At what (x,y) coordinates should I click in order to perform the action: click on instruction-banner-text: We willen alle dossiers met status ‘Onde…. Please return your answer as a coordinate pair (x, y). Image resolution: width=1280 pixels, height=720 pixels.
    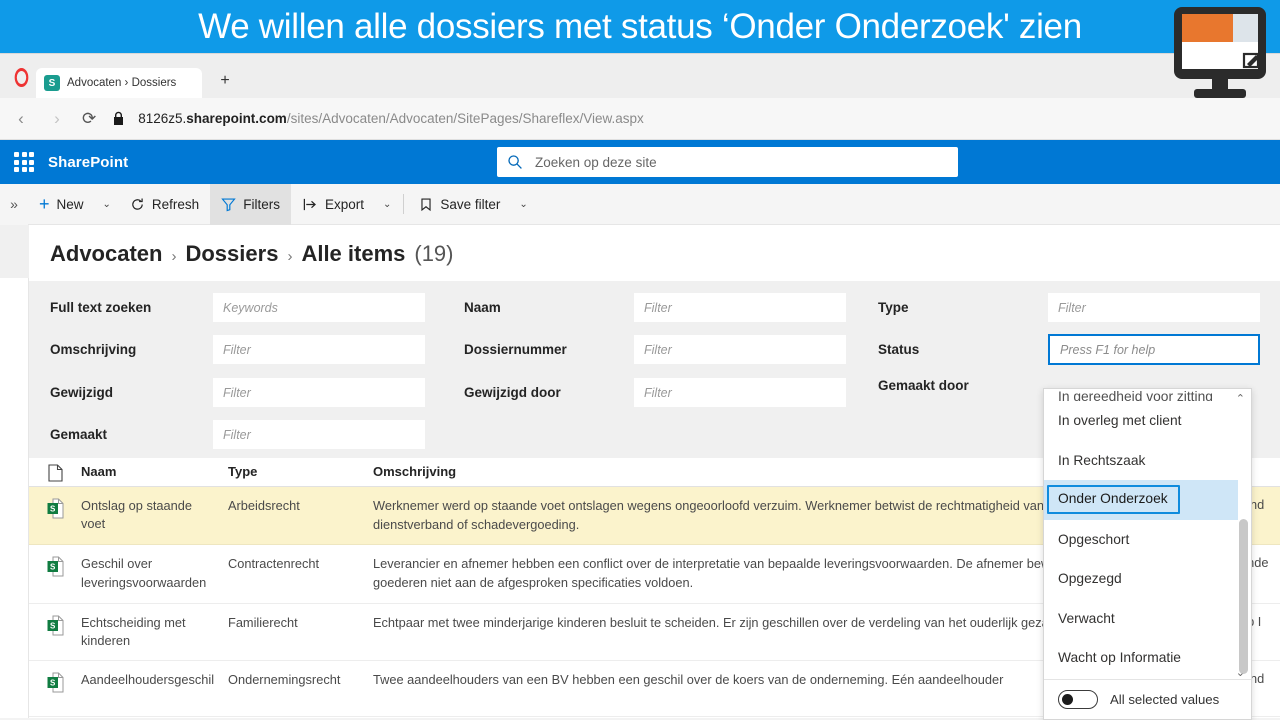
    Looking at the image, I should click on (640, 26).